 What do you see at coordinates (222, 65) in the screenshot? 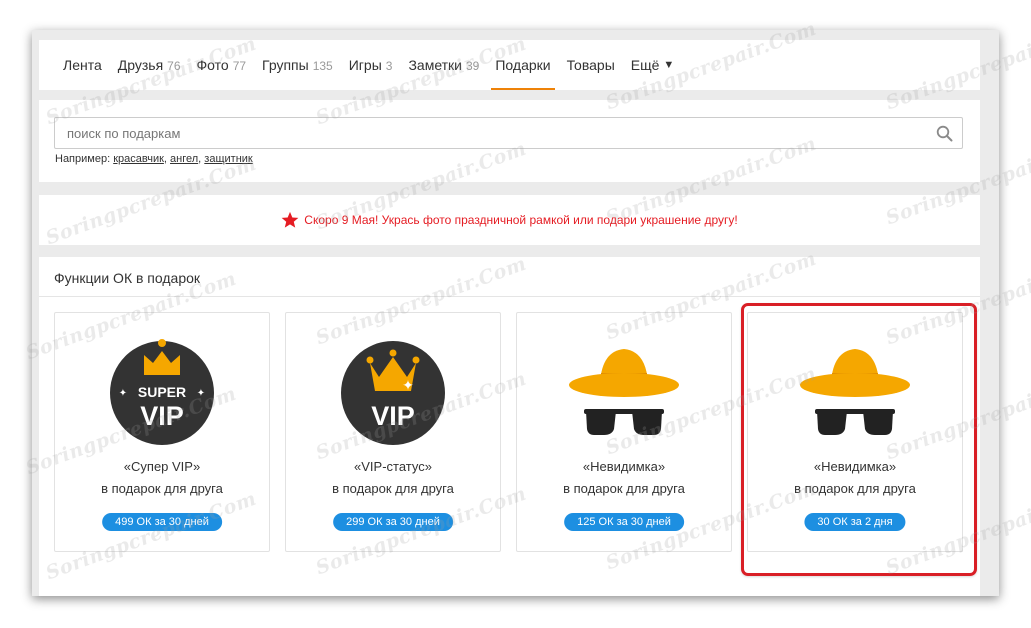
I see `nav-item-photos: Фото 77` at bounding box center [222, 65].